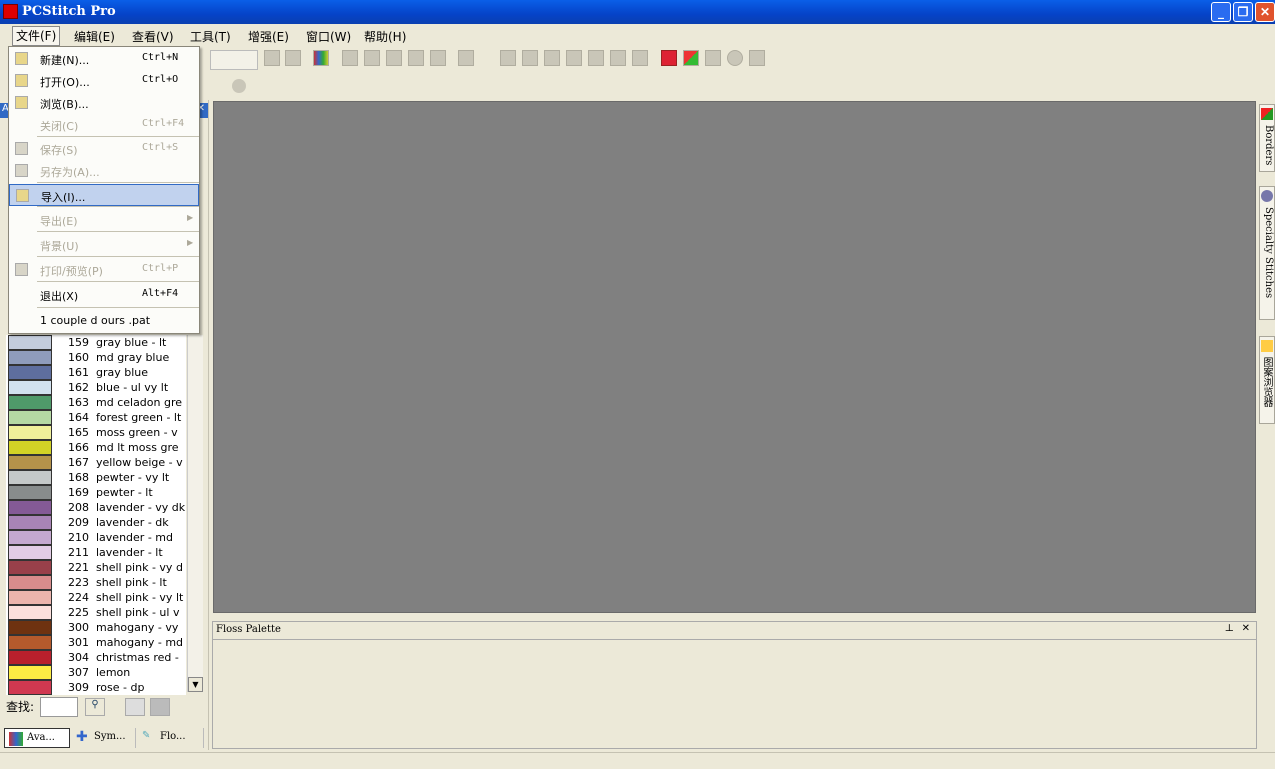  What do you see at coordinates (96, 507) in the screenshot?
I see `floss-list-item: 208 lavender - vy dk` at bounding box center [96, 507].